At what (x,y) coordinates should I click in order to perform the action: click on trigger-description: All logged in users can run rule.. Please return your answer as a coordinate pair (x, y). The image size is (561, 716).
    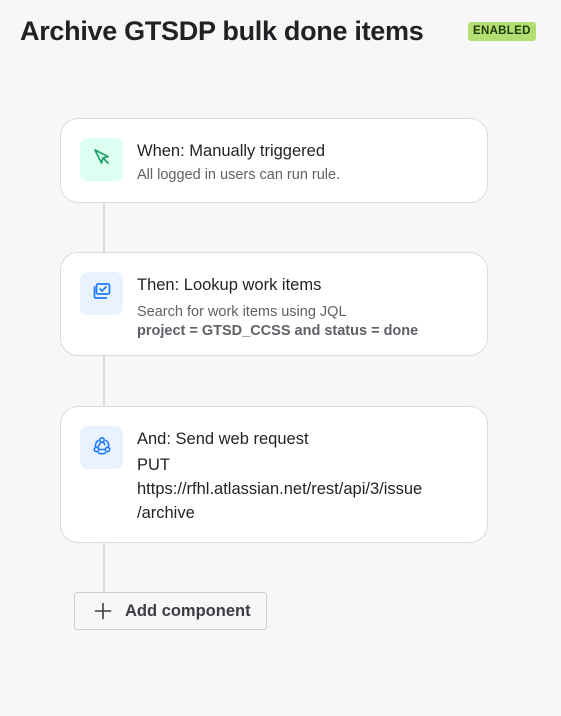
    Looking at the image, I should click on (239, 175).